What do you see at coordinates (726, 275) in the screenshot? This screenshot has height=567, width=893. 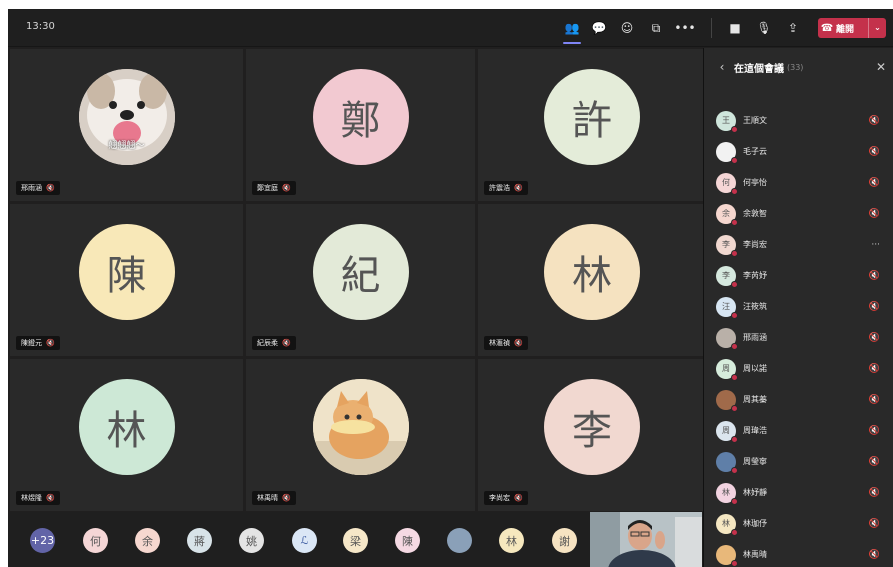 I see `avatar-initial: 李` at bounding box center [726, 275].